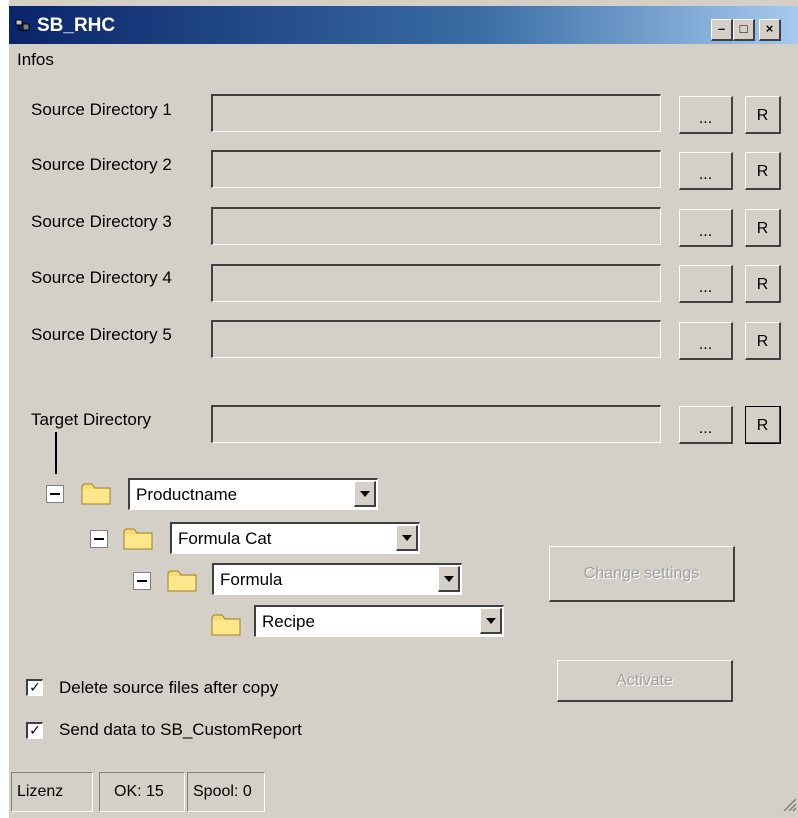 The width and height of the screenshot is (798, 818). What do you see at coordinates (34, 687) in the screenshot?
I see `delete-source-checkbox: ✓` at bounding box center [34, 687].